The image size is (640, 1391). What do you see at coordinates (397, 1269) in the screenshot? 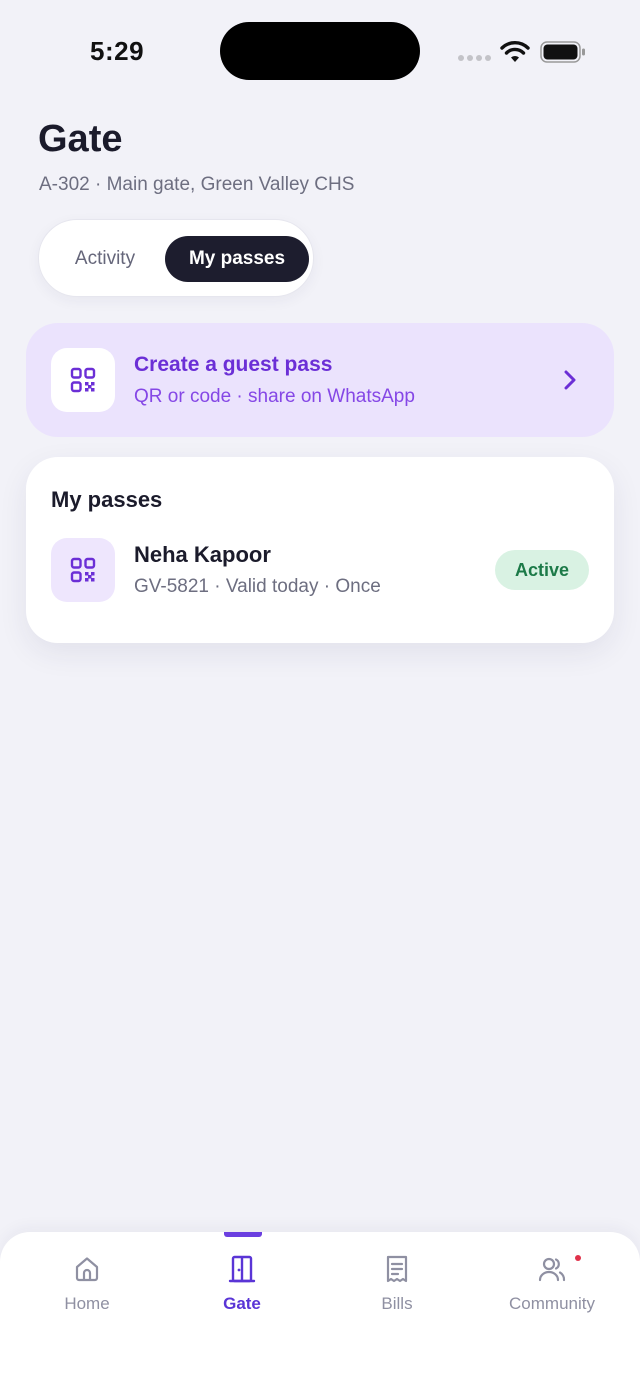
I see `receipt-icon` at bounding box center [397, 1269].